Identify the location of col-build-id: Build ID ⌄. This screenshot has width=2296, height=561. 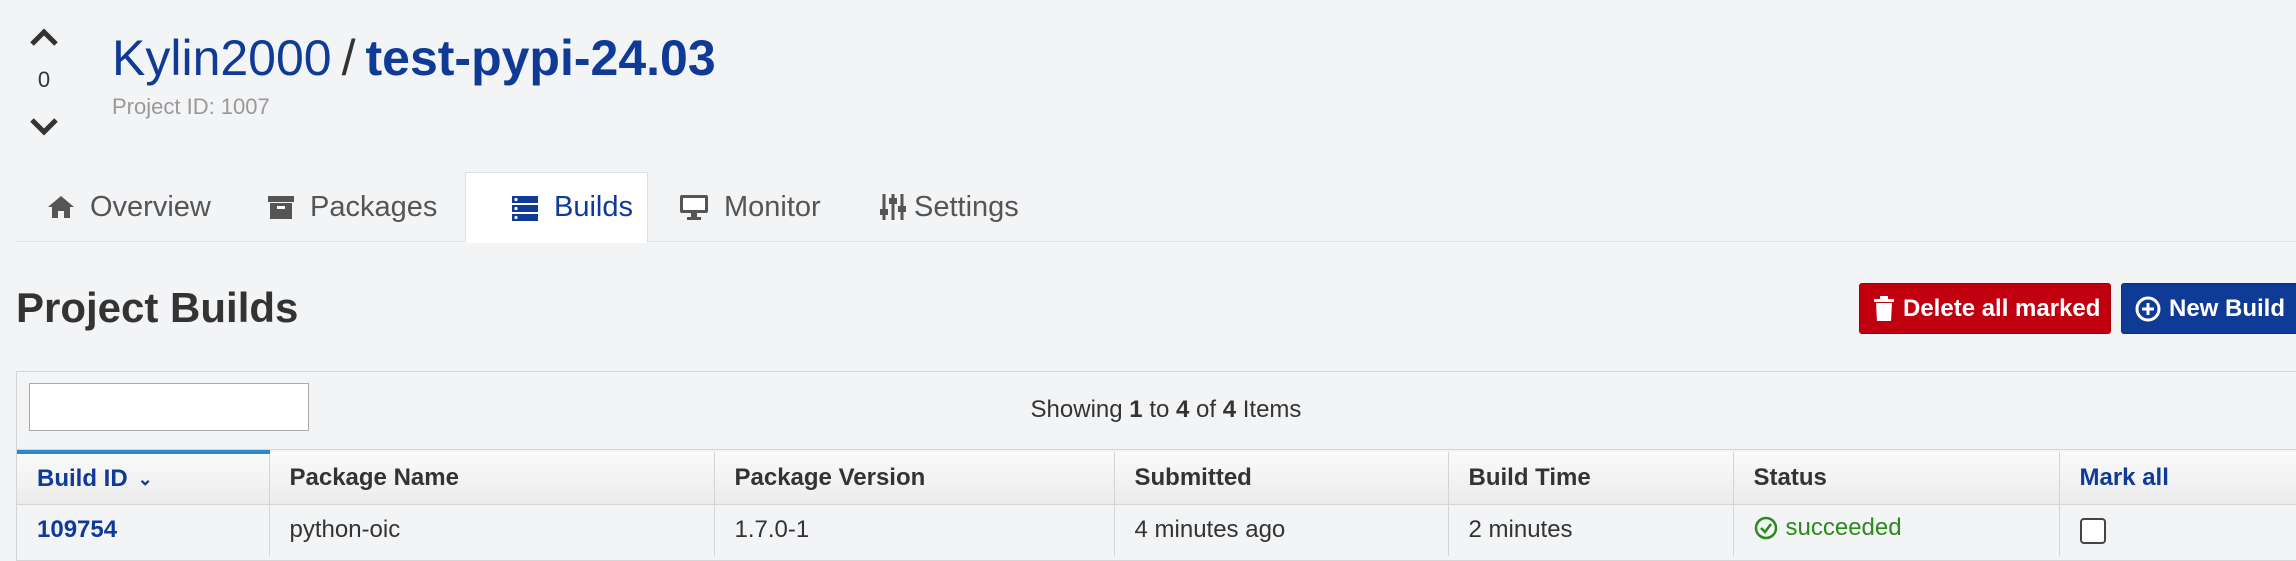
(143, 477).